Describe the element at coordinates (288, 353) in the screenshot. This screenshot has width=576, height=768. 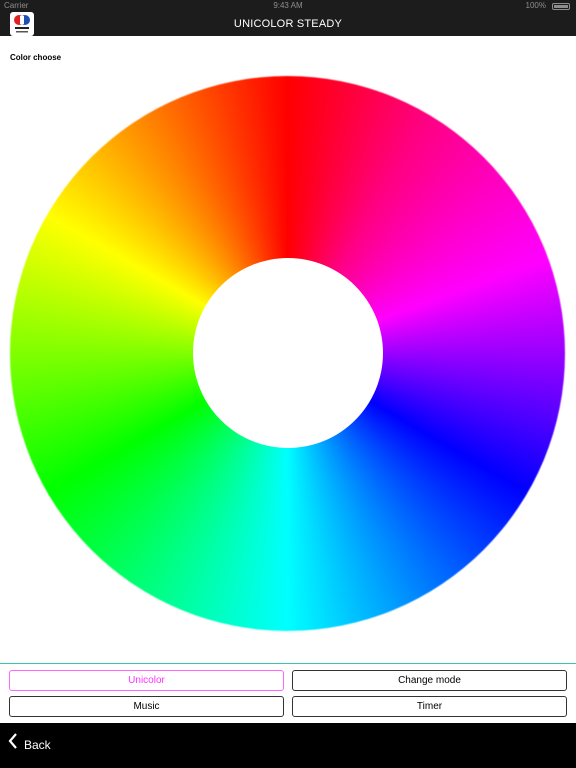
I see `color-wheel-center` at that location.